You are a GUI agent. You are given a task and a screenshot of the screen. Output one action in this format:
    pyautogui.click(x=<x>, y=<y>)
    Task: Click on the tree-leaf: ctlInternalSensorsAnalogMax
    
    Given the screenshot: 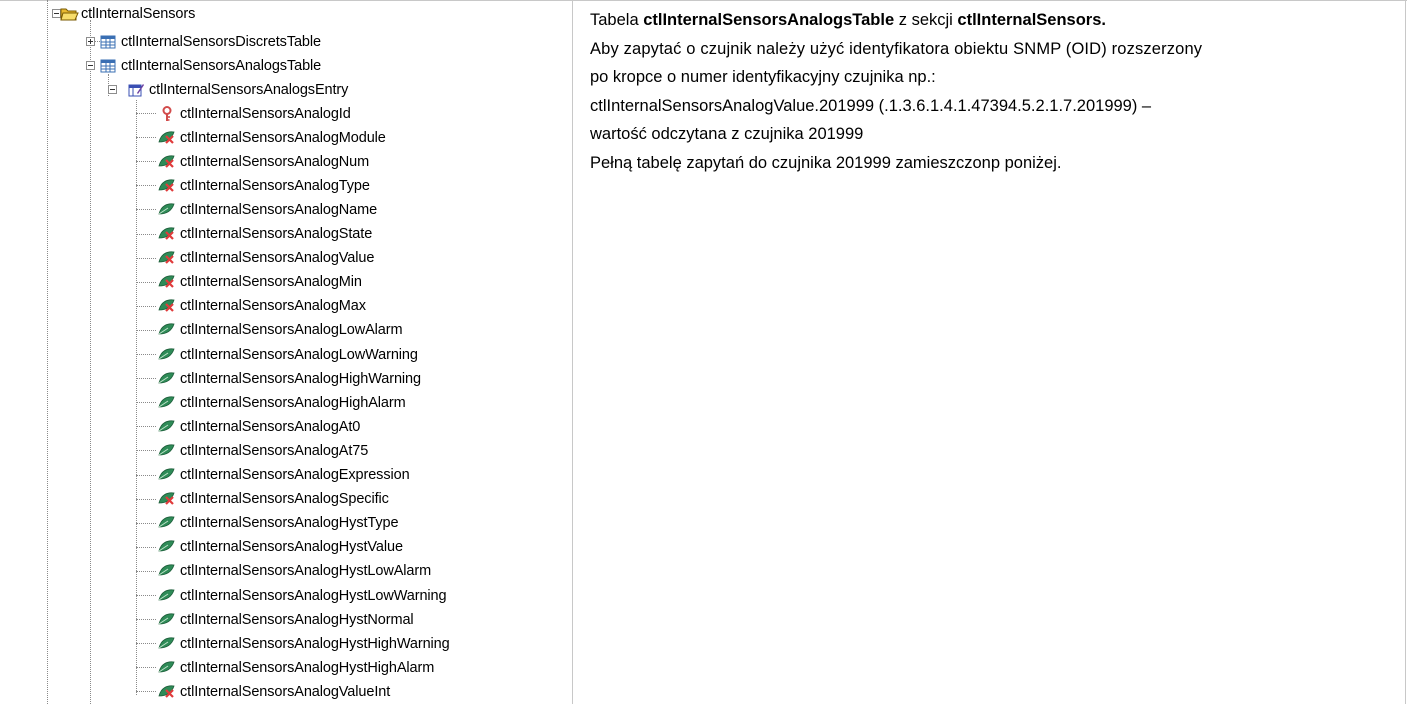 What is the action you would take?
    pyautogui.click(x=251, y=306)
    